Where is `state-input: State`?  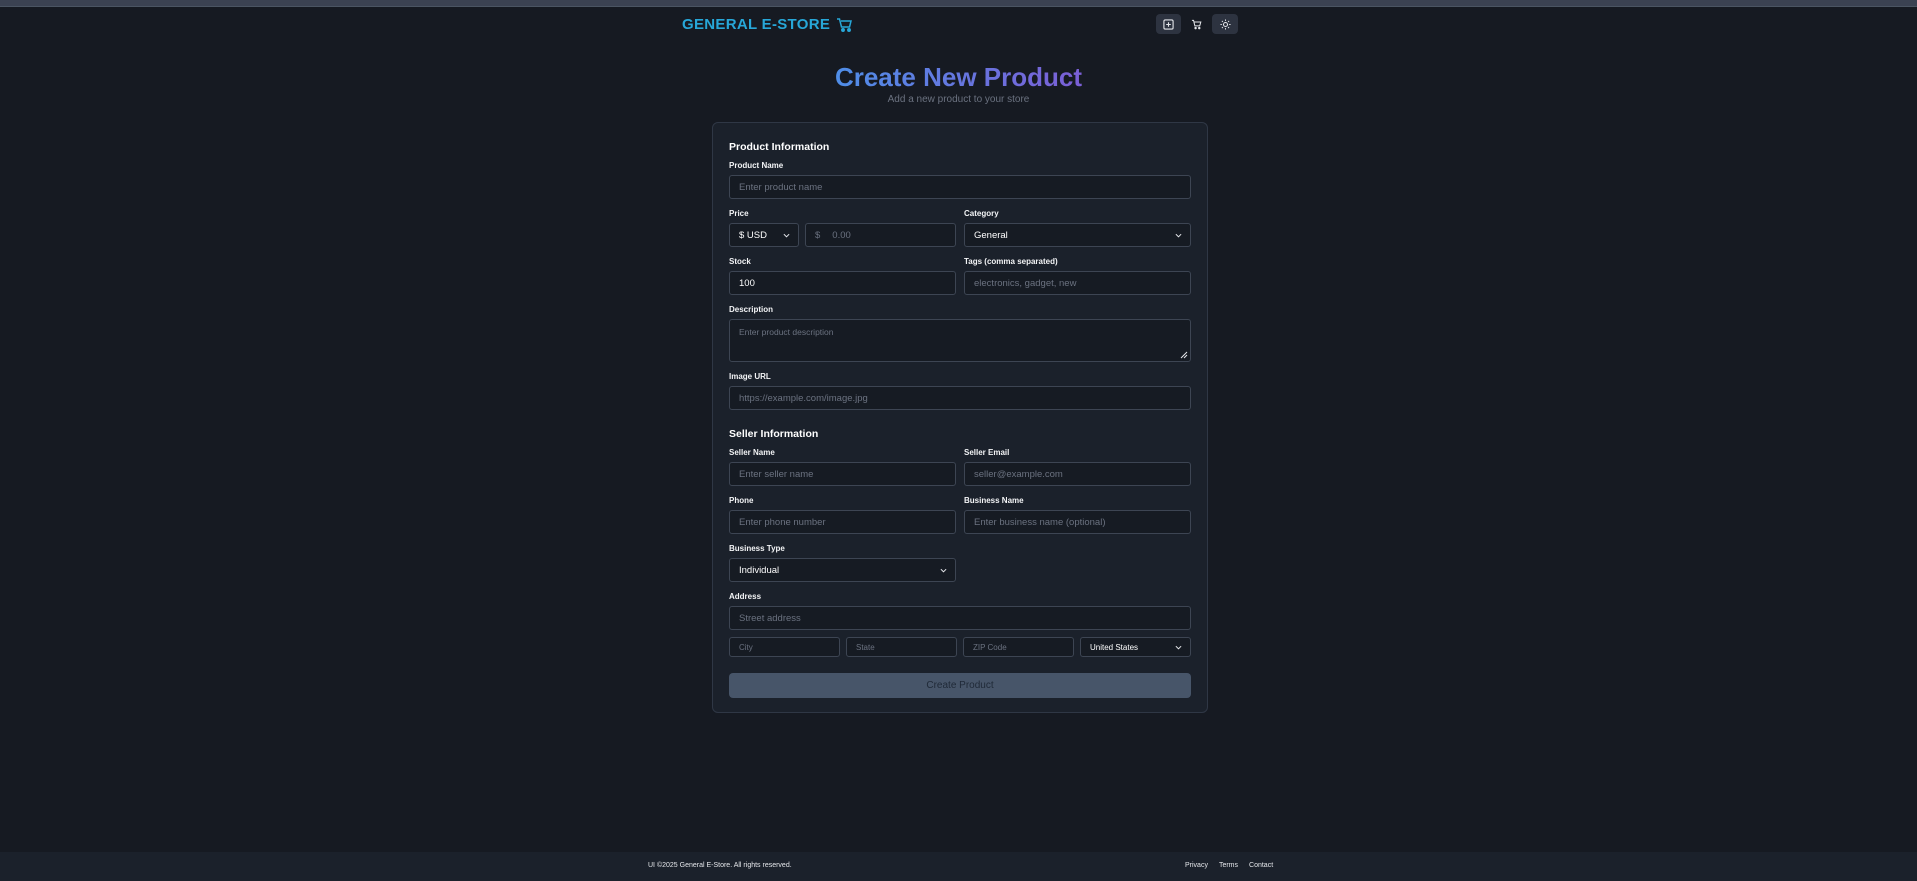 state-input: State is located at coordinates (901, 647).